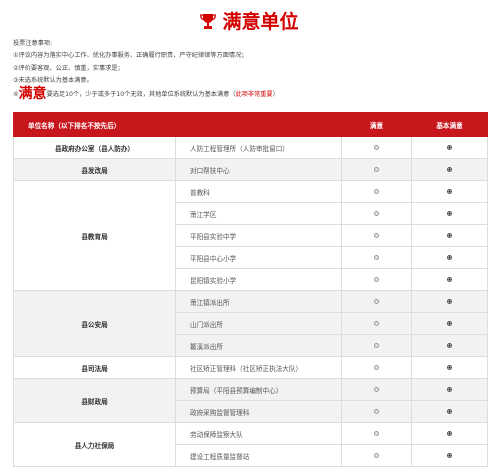  Describe the element at coordinates (275, 94) in the screenshot. I see `note-line-4-end: ）` at that location.